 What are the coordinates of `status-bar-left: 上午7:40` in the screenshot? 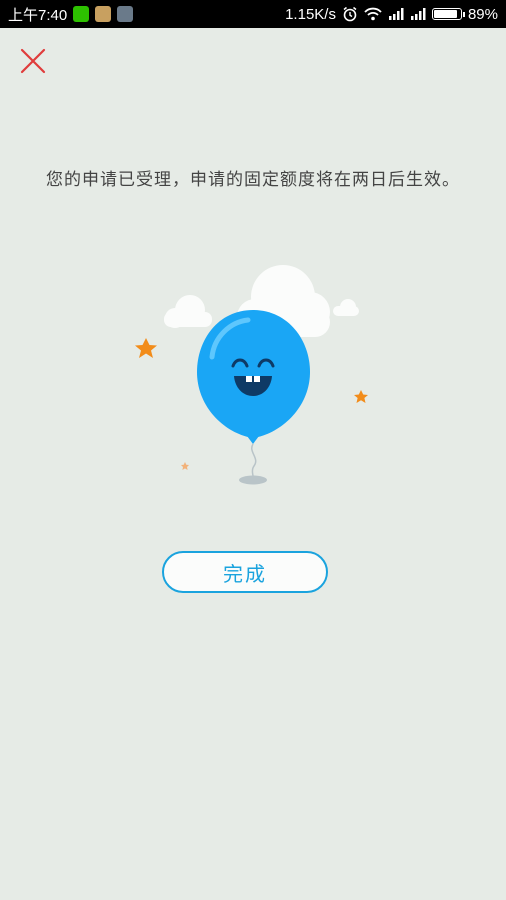 It's located at (71, 14).